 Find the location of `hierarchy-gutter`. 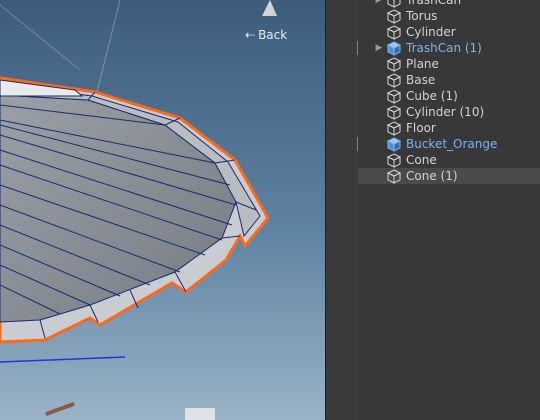

hierarchy-gutter is located at coordinates (341, 210).